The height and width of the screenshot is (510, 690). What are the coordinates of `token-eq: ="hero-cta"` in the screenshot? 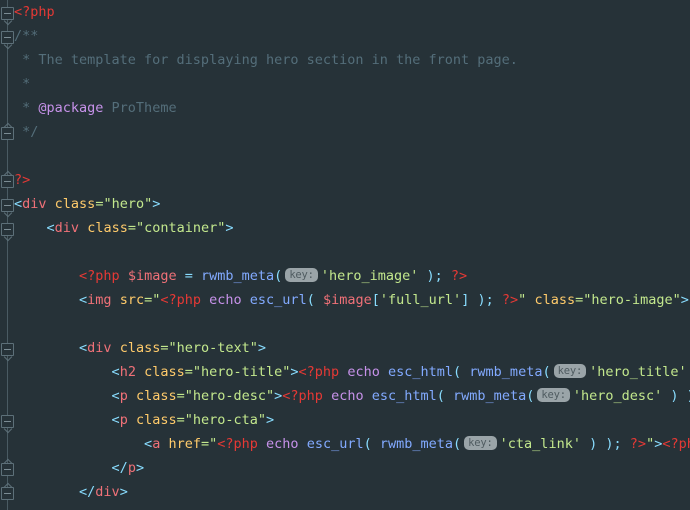 It's located at (221, 420).